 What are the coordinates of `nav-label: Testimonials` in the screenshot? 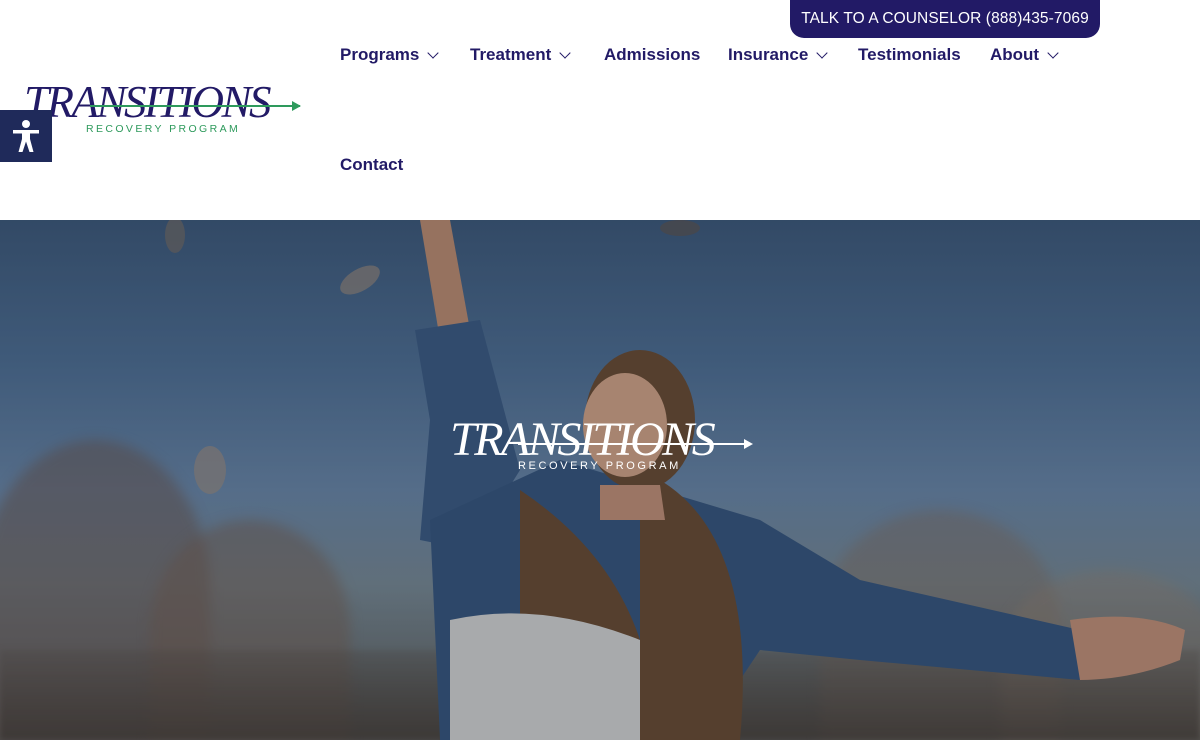 It's located at (909, 54).